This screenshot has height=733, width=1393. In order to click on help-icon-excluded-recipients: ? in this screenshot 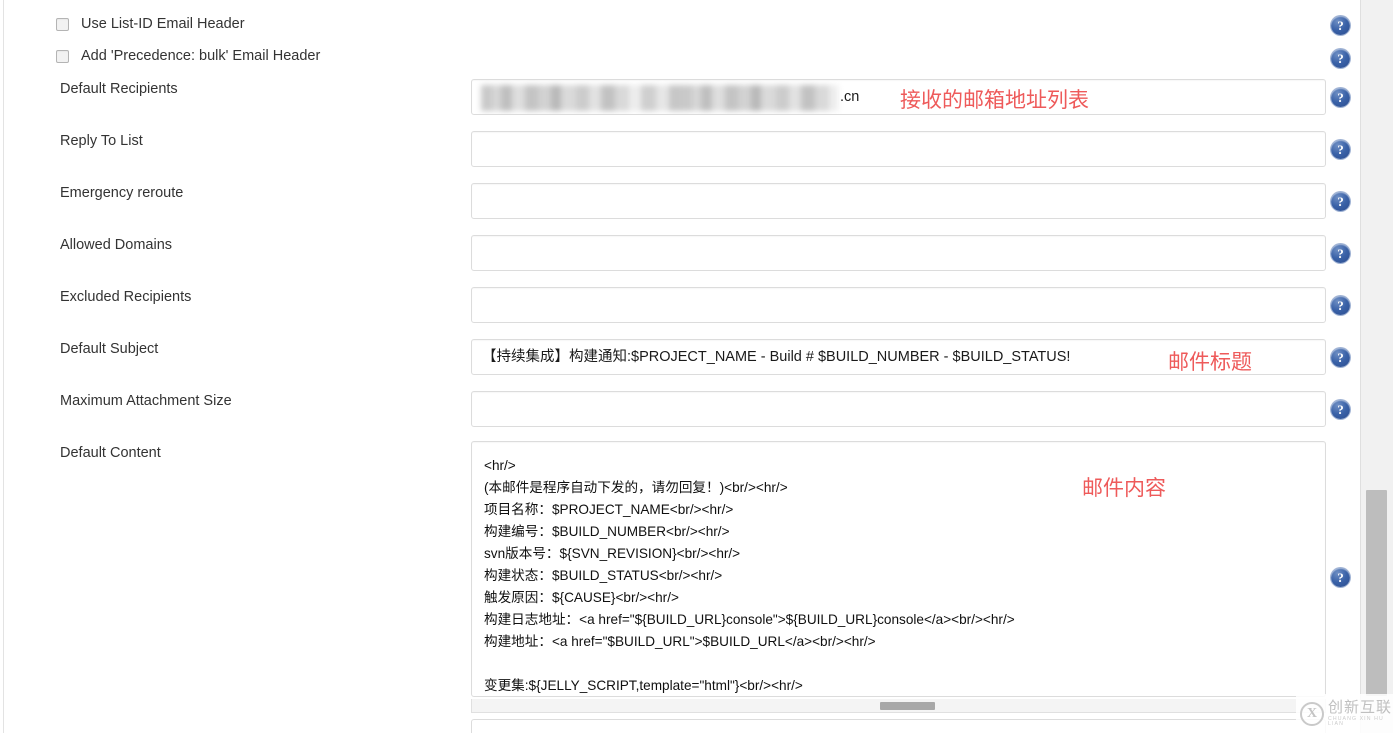, I will do `click(1340, 305)`.